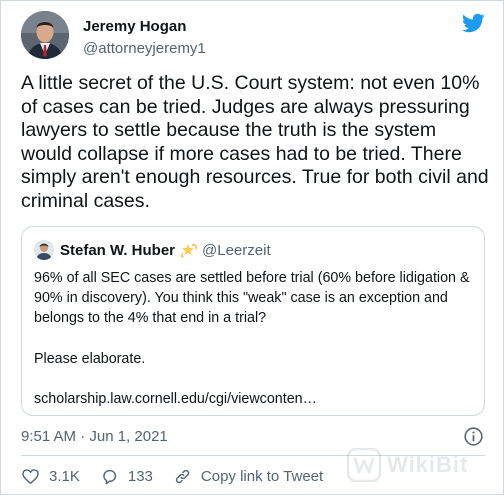 Image resolution: width=504 pixels, height=495 pixels. I want to click on twitter-bird-icon, so click(473, 23).